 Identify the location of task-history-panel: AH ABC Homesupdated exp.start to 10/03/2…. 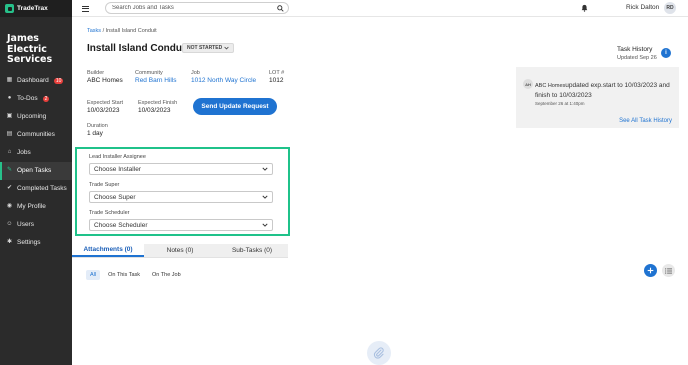
(597, 97).